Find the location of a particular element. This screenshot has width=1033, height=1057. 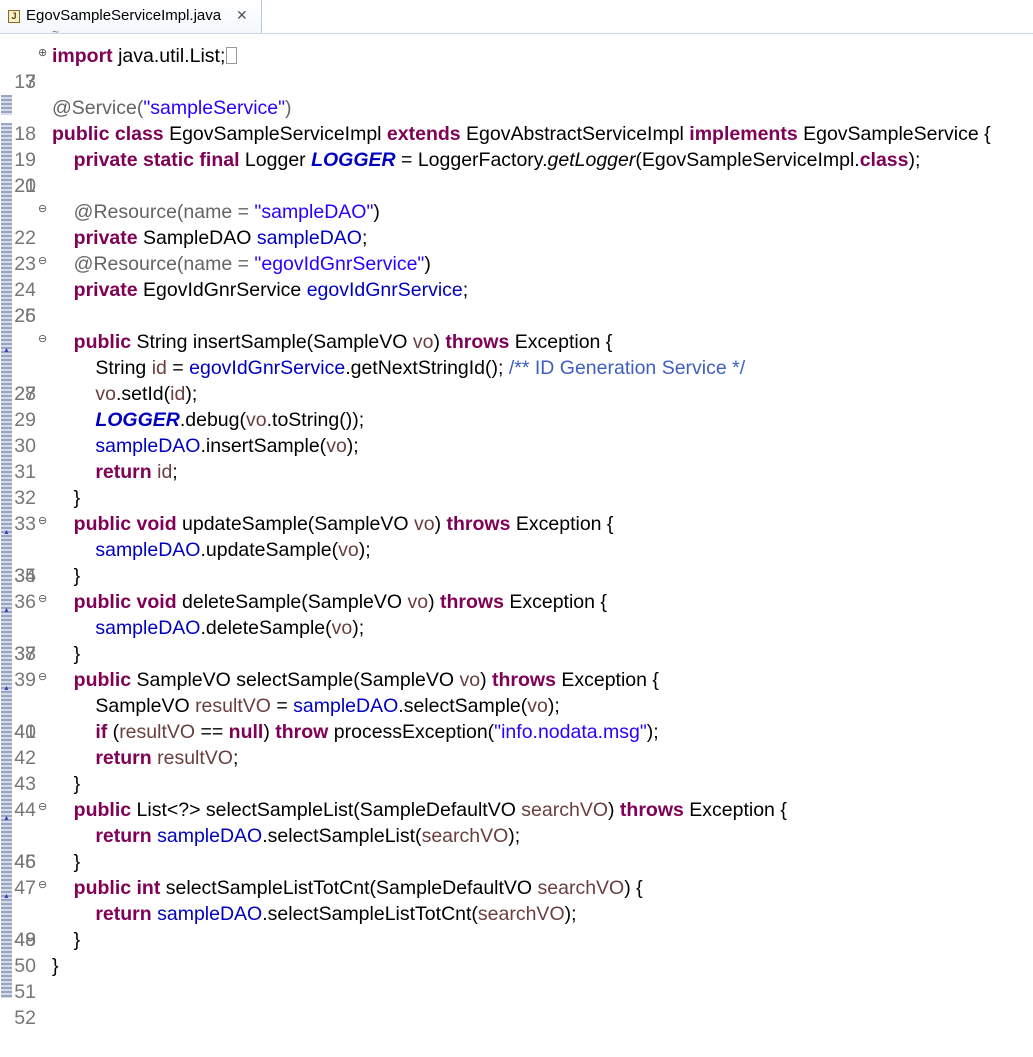

text: .updateSample( is located at coordinates (269, 550).